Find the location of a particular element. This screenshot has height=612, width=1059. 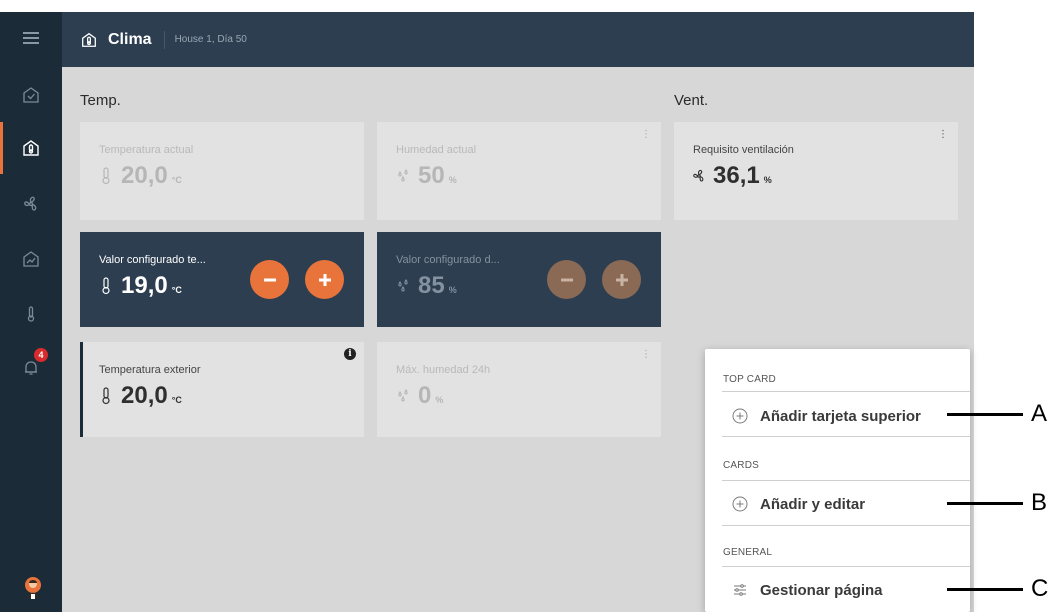

outside-temperature-unit: °C is located at coordinates (176, 400).